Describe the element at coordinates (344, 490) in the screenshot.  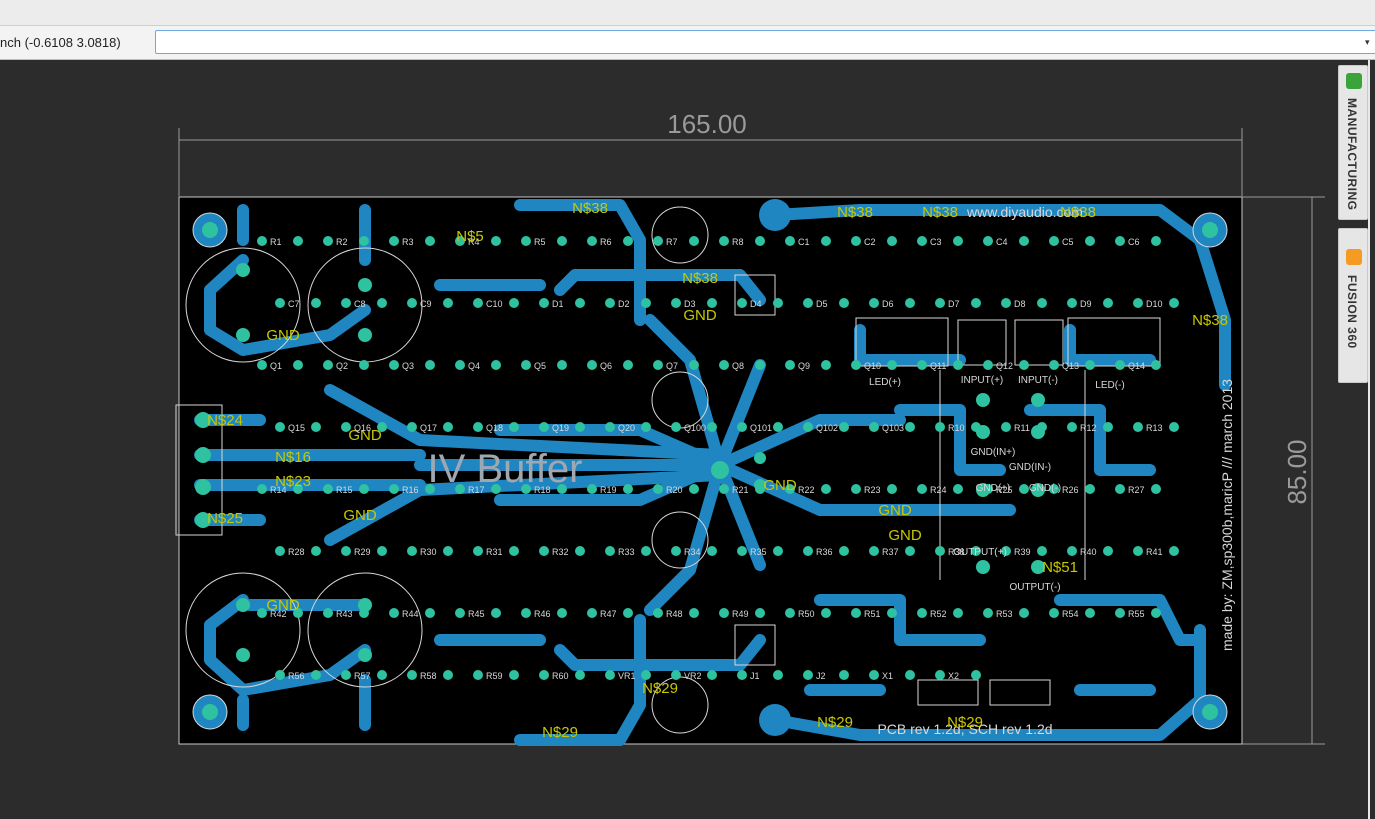
I see `component-label: R15` at that location.